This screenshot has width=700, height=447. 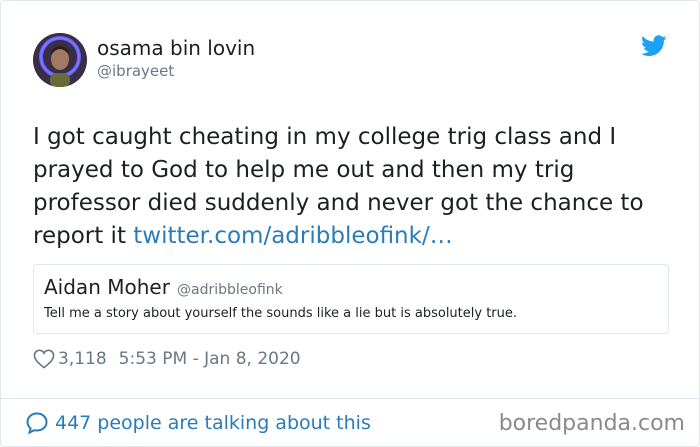 What do you see at coordinates (176, 48) in the screenshot?
I see `author-display-name: osama bin lovin` at bounding box center [176, 48].